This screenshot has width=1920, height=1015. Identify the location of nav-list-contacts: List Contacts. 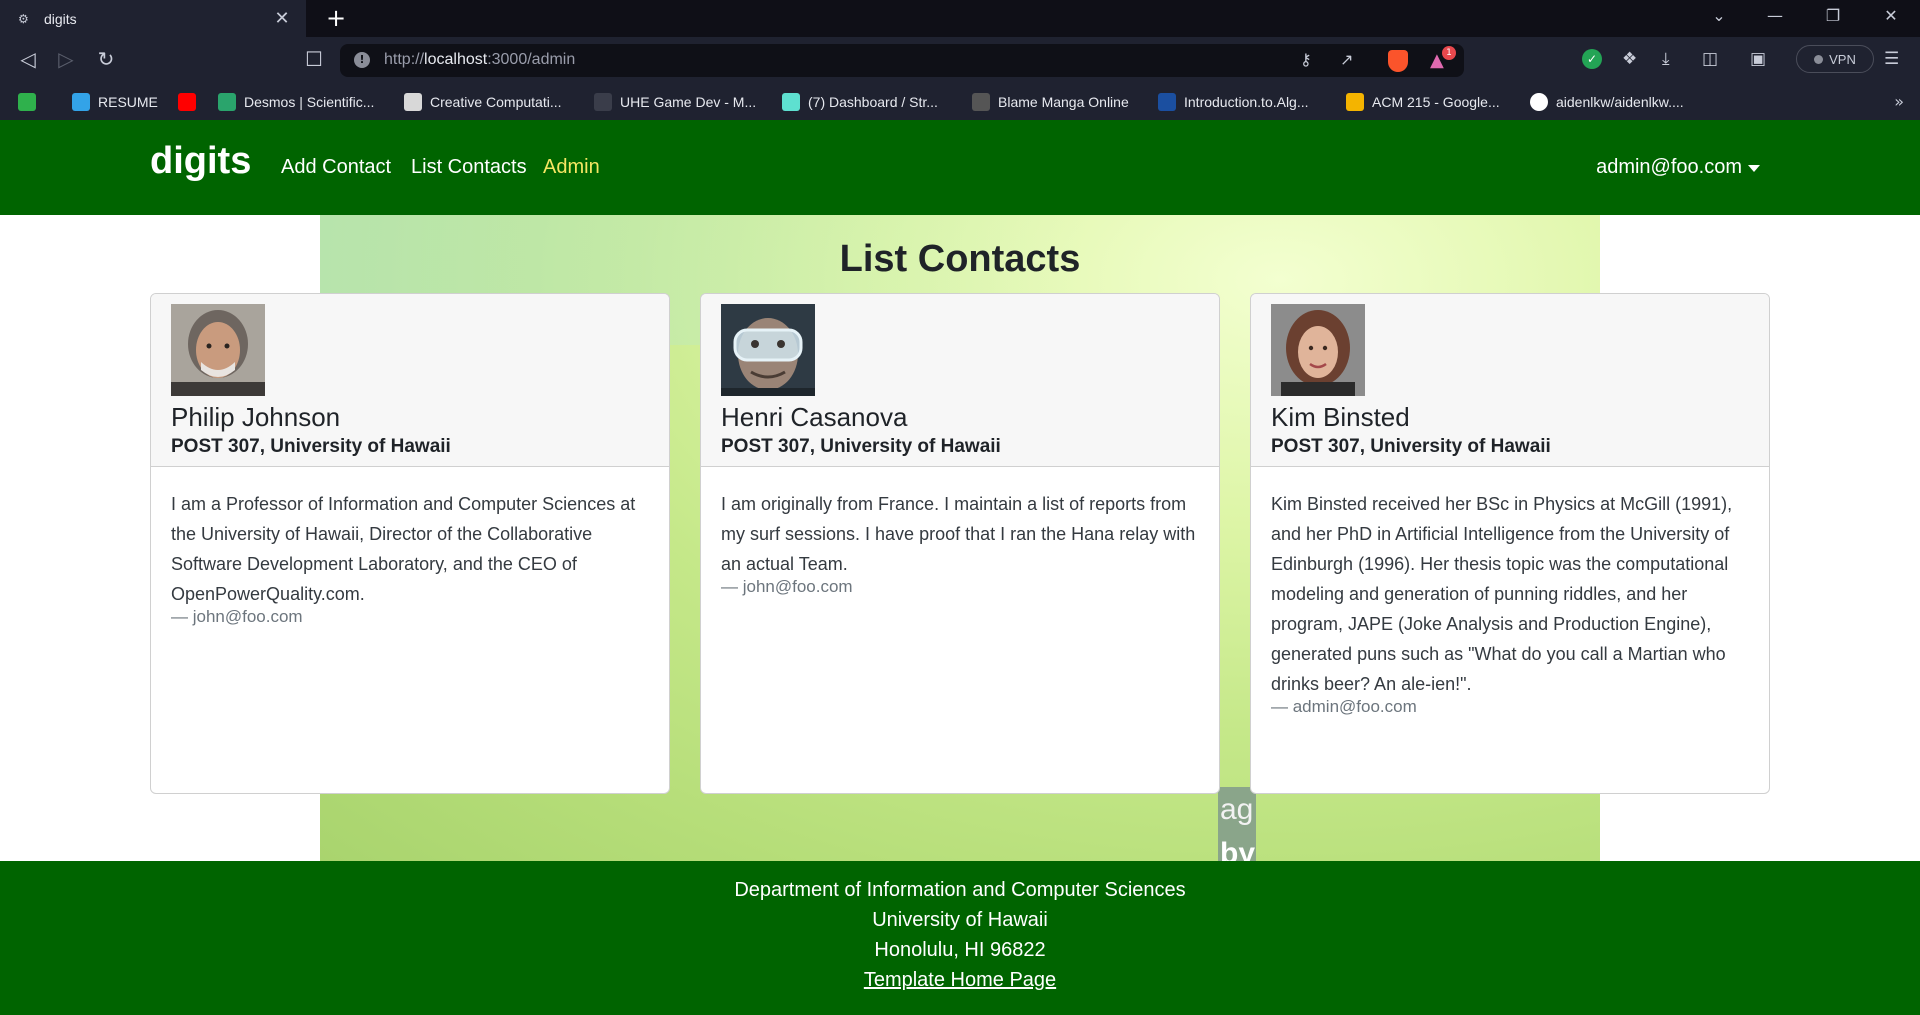
(469, 167).